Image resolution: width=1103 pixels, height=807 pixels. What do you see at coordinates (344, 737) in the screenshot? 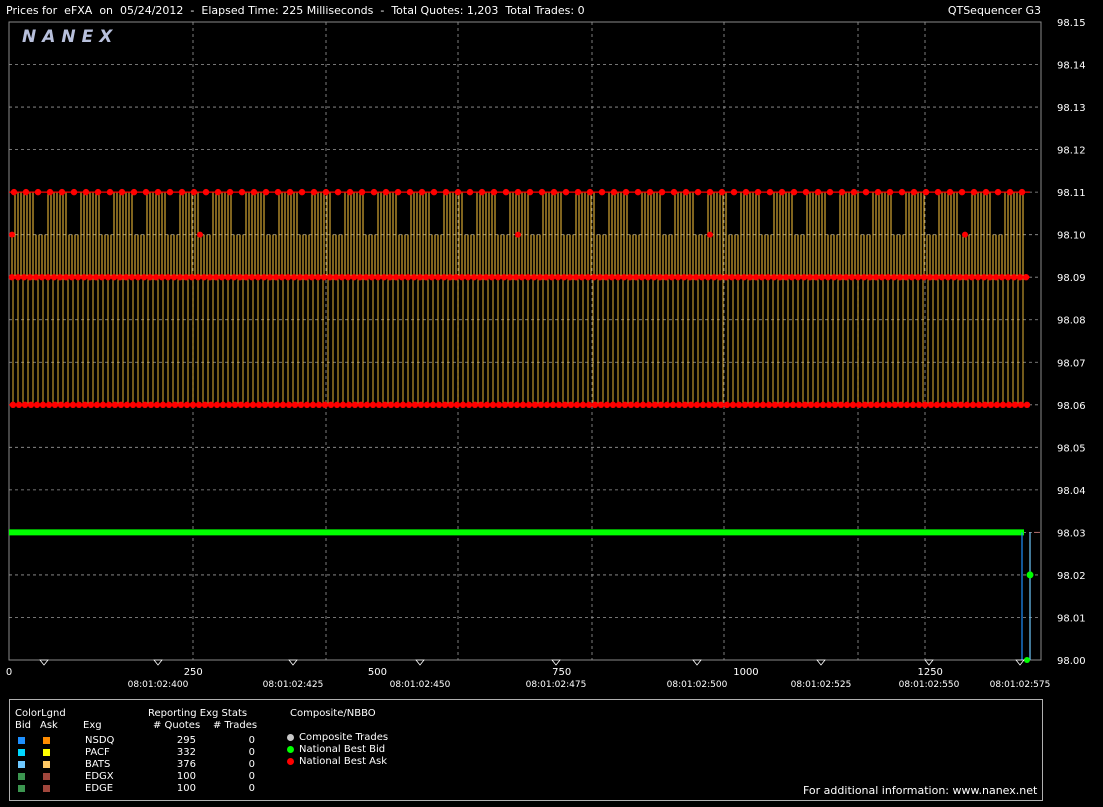
I see `composite-label: Composite Trades` at bounding box center [344, 737].